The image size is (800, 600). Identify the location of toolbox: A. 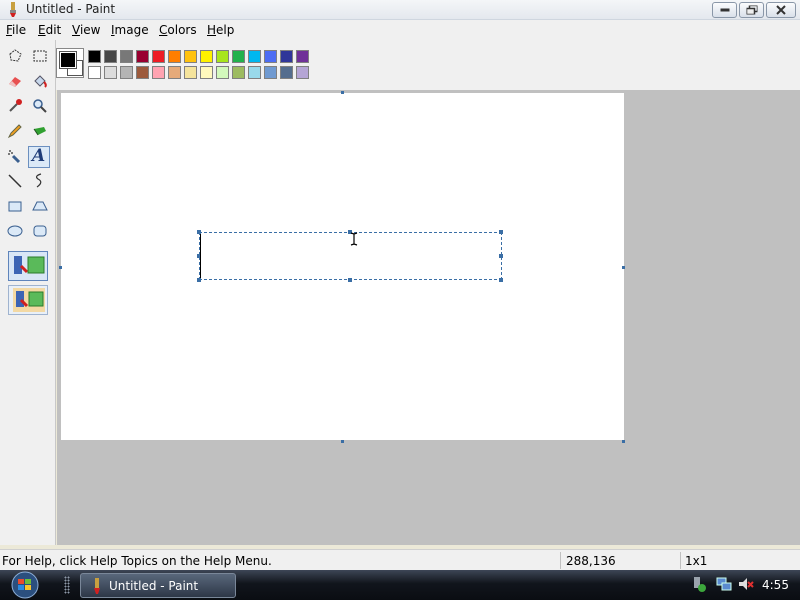
(28, 292).